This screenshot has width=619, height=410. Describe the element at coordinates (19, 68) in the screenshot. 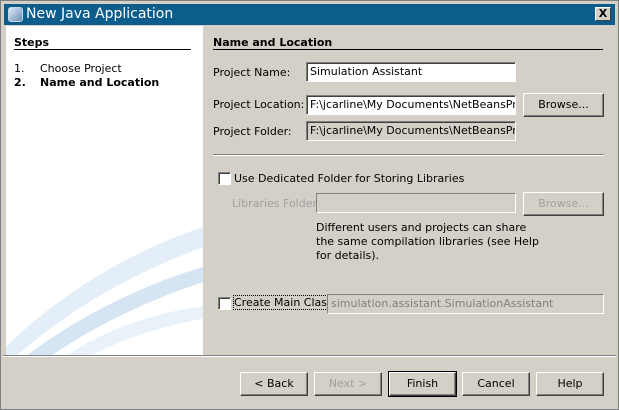

I see `step-num-1: 1.` at that location.